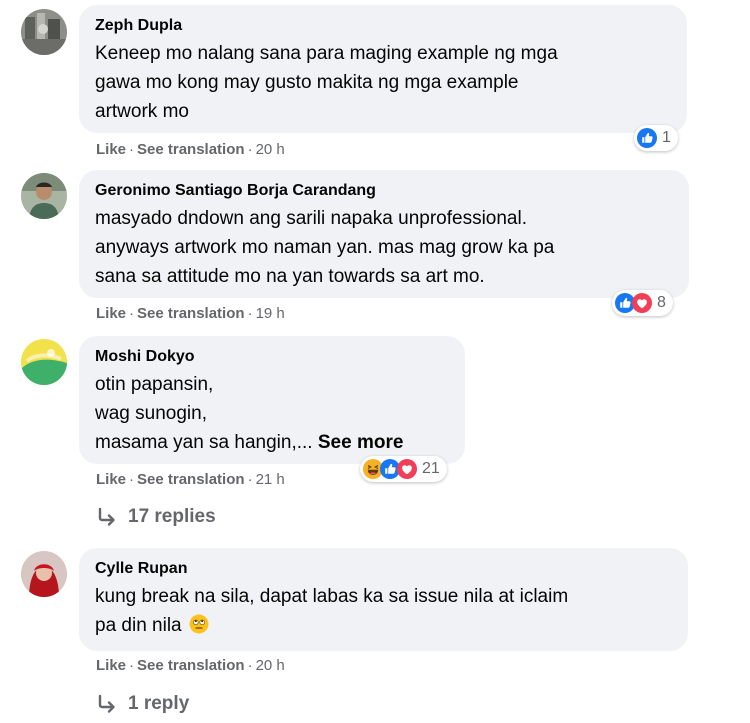  Describe the element at coordinates (172, 516) in the screenshot. I see `replies-count: 17 replies` at that location.